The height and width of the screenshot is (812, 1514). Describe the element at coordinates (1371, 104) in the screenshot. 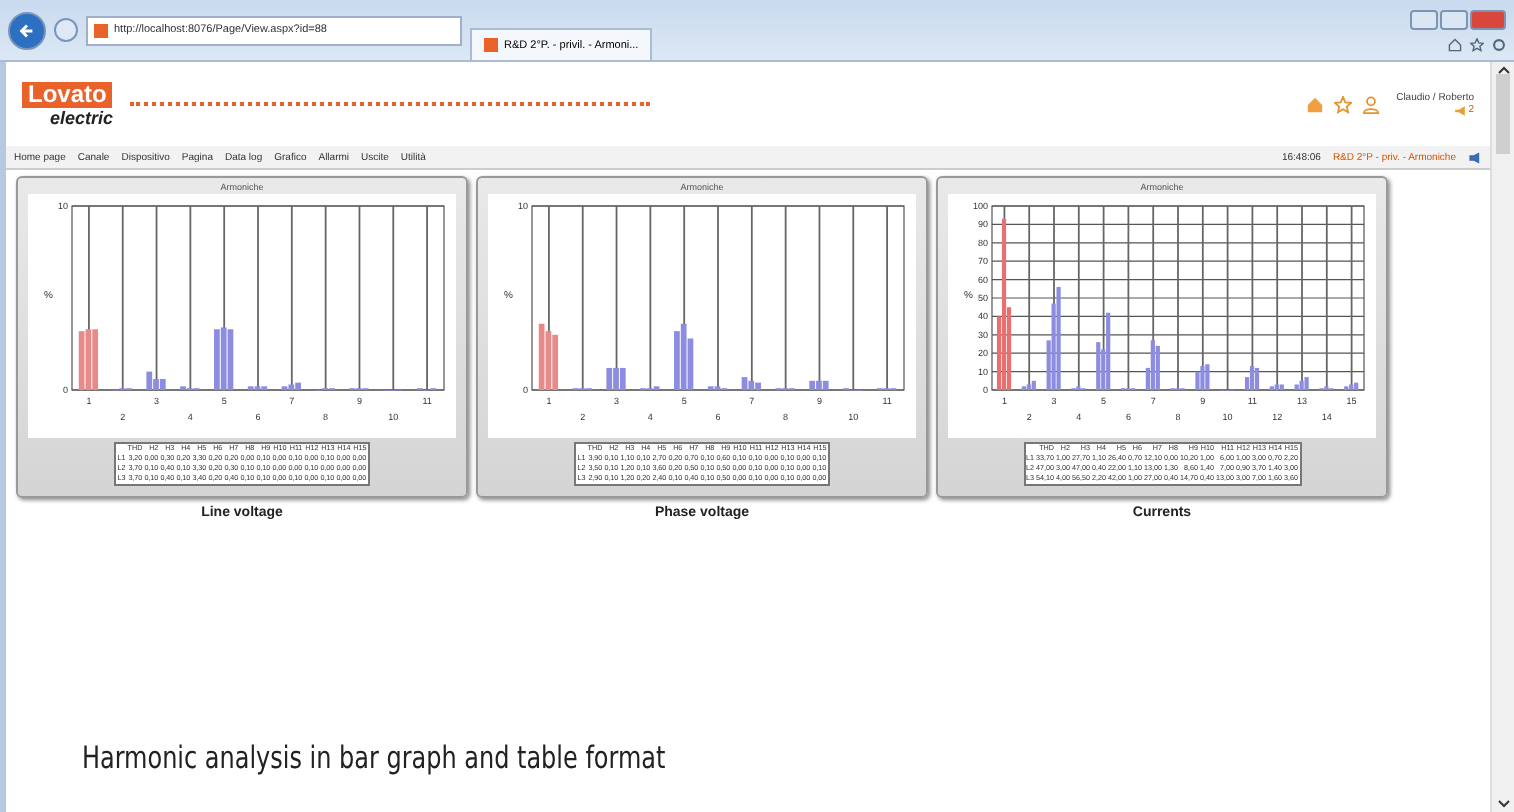

I see `user-icon` at that location.